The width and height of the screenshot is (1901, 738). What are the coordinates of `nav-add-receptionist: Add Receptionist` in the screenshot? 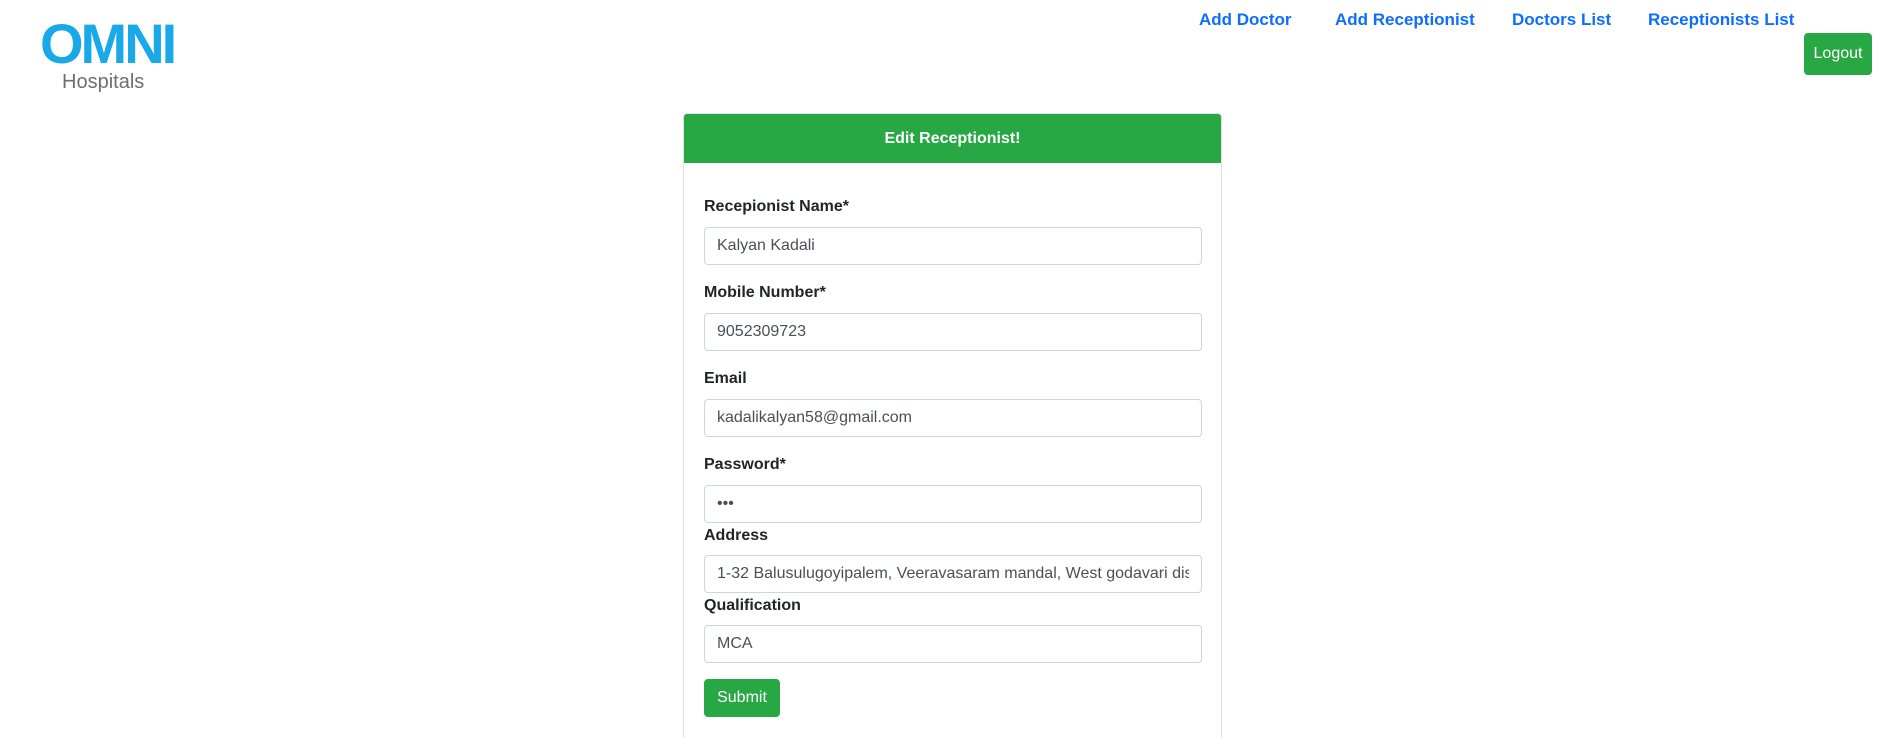 It's located at (1405, 20).